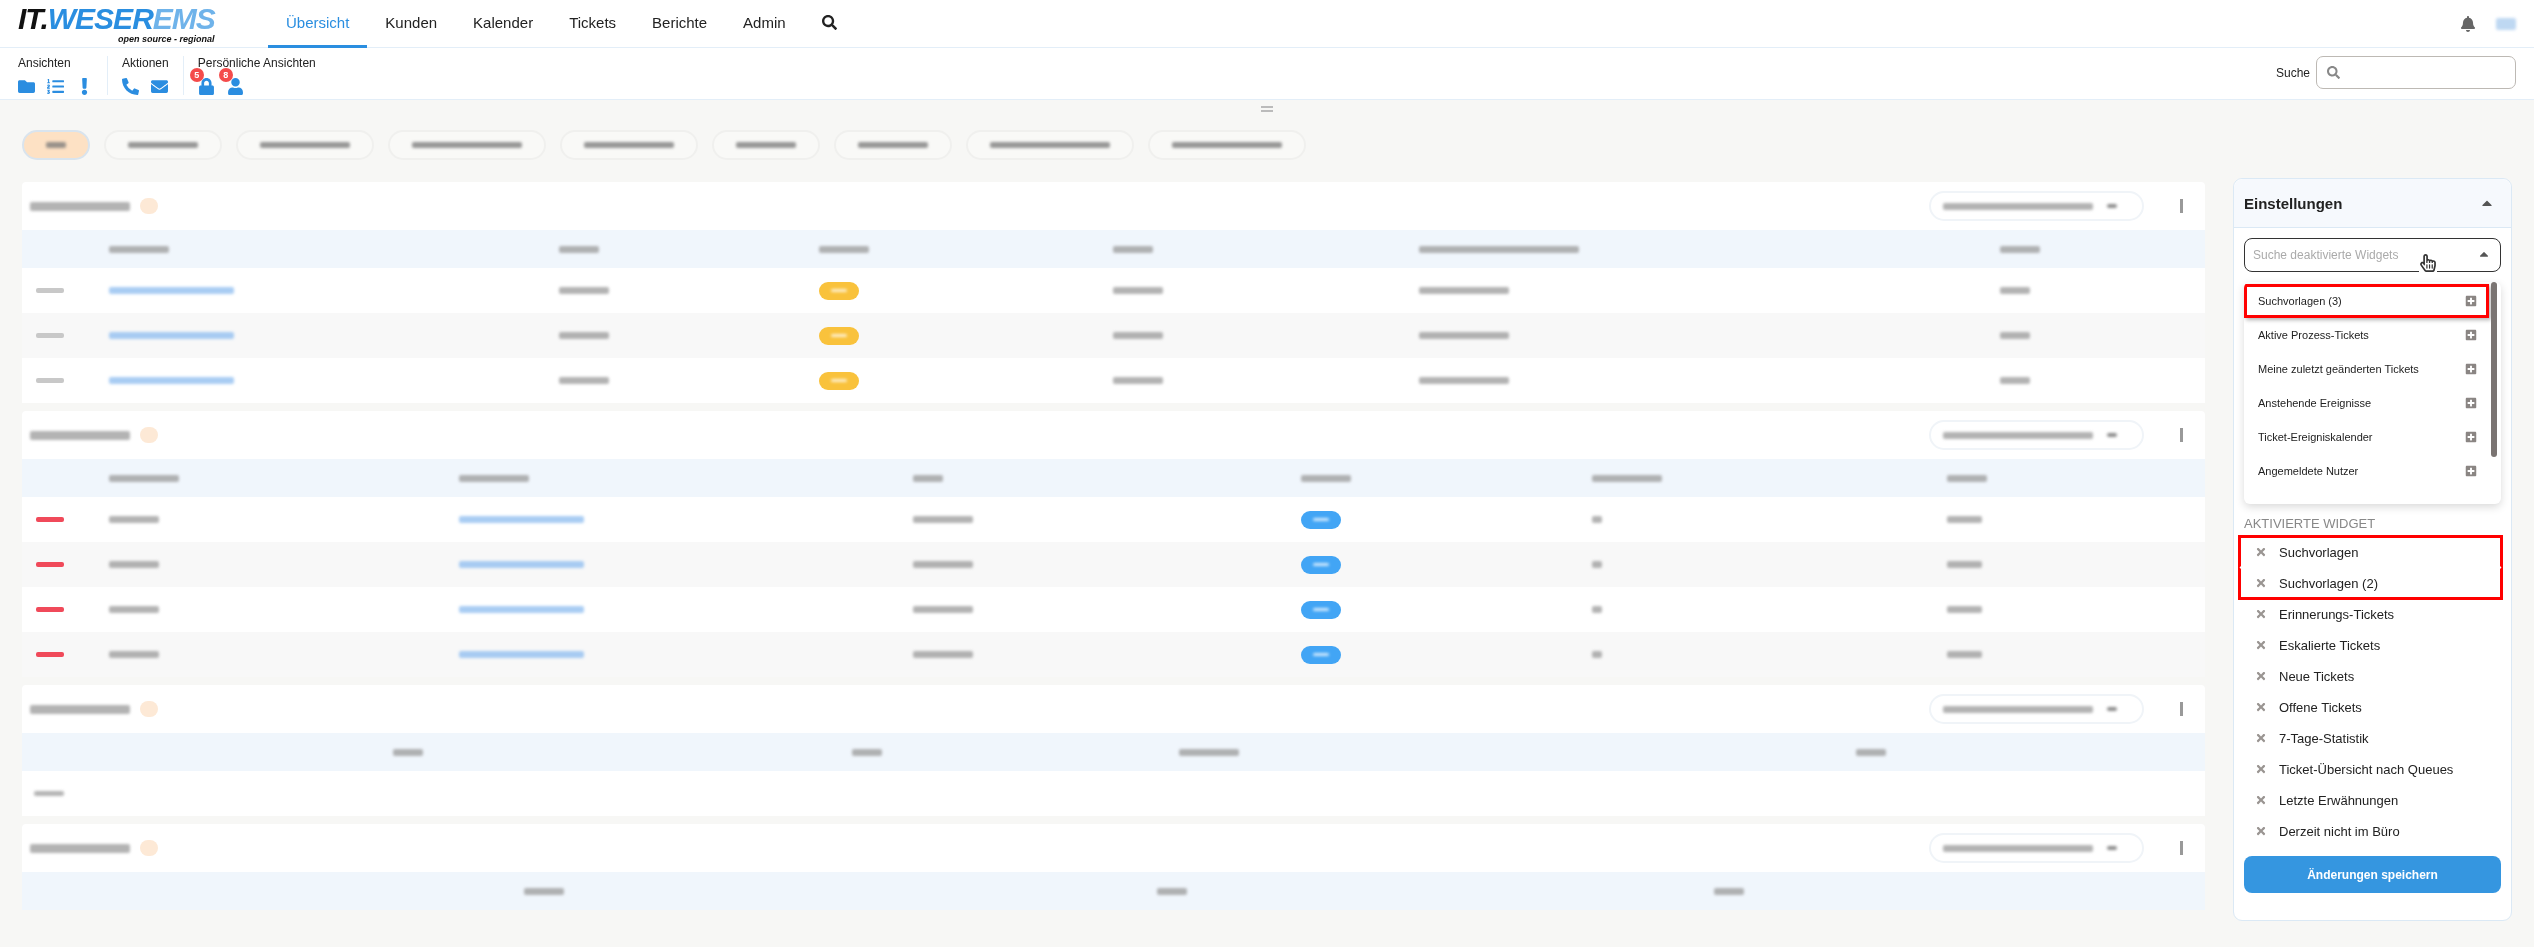 This screenshot has height=947, width=2534. I want to click on nav-tab: Berichte, so click(680, 24).